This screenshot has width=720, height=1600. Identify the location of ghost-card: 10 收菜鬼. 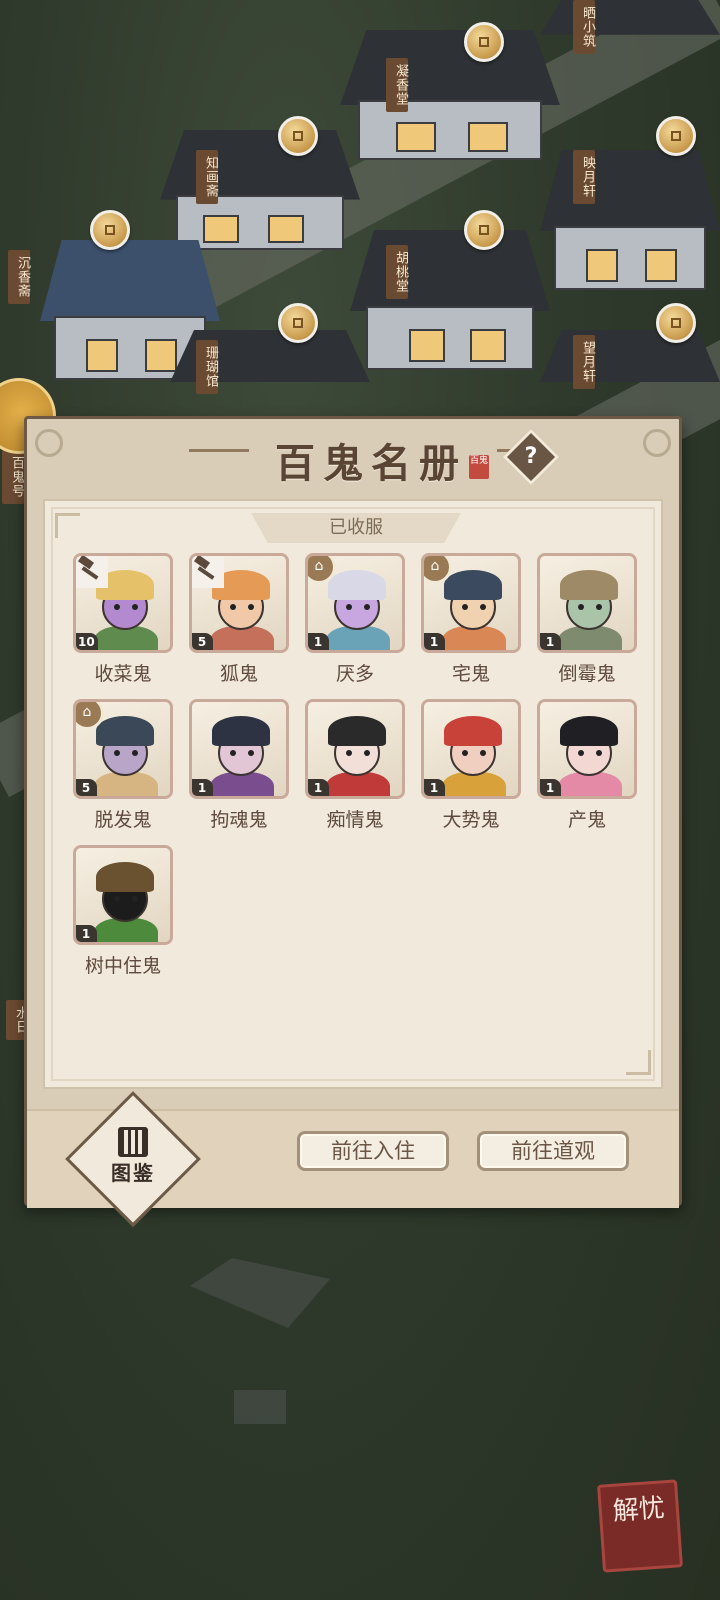
(123, 619).